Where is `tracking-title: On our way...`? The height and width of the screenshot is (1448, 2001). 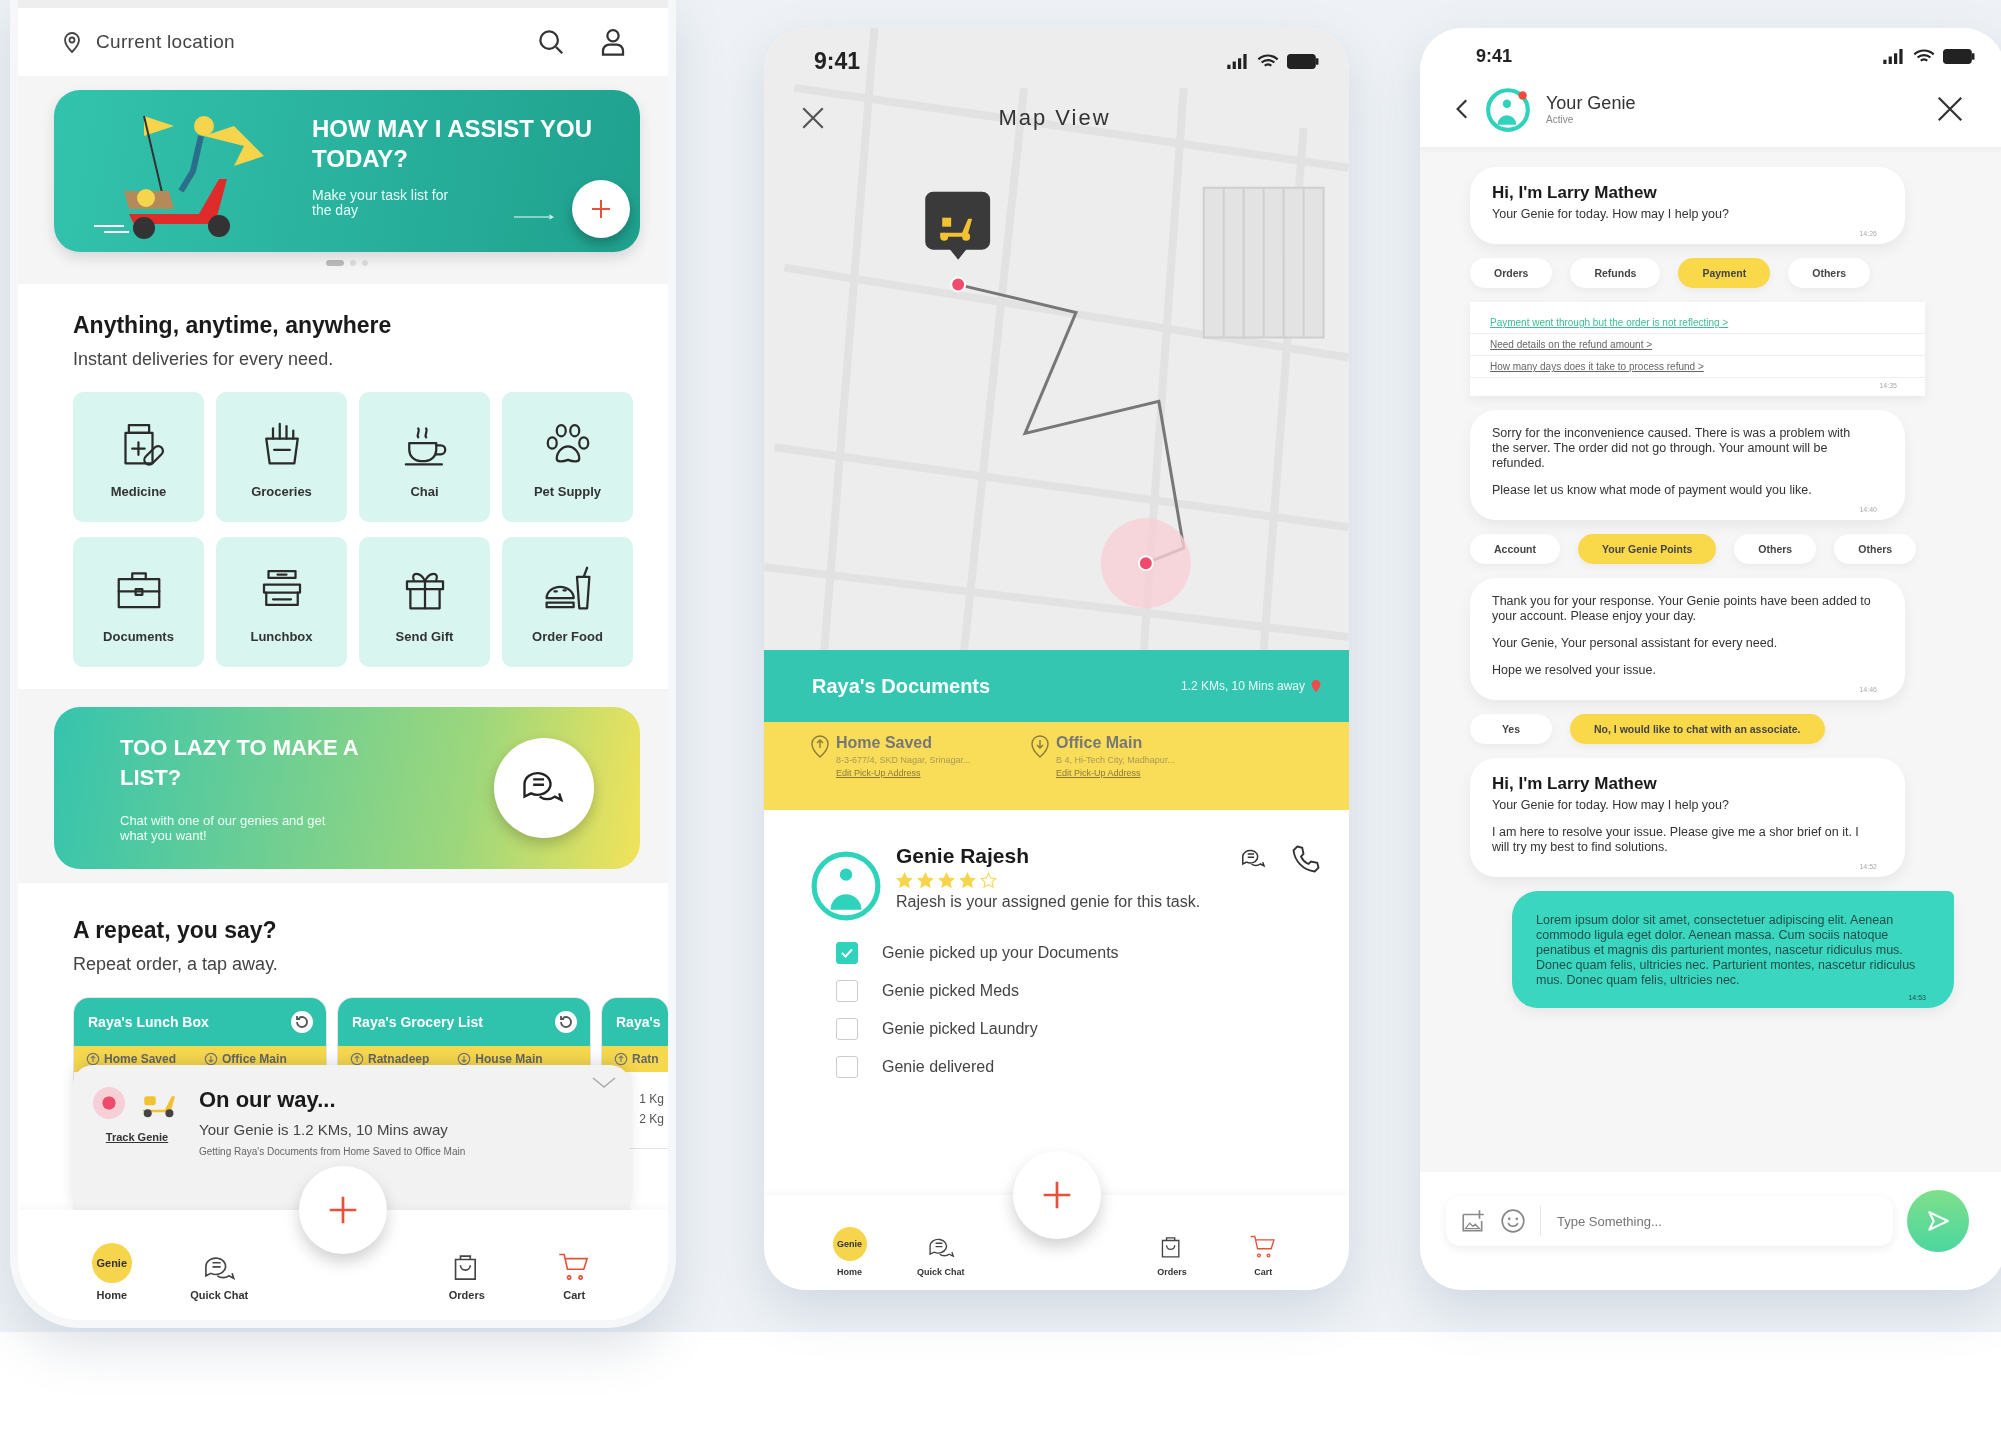
tracking-title: On our way... is located at coordinates (268, 1100).